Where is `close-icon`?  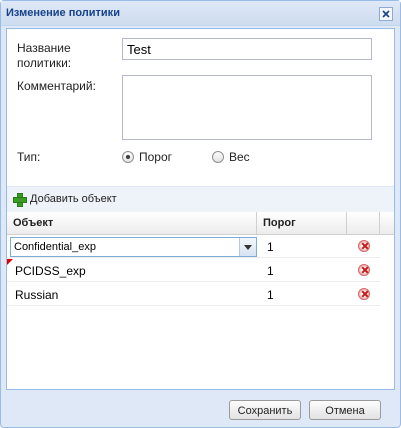 close-icon is located at coordinates (386, 14).